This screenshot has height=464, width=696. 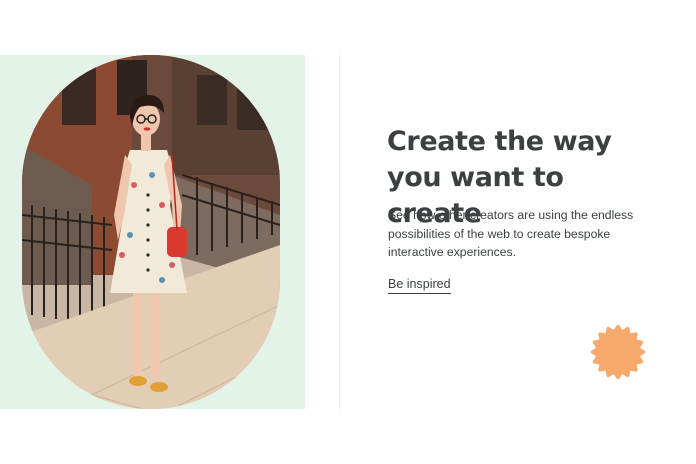 What do you see at coordinates (339, 232) in the screenshot?
I see `section-divider` at bounding box center [339, 232].